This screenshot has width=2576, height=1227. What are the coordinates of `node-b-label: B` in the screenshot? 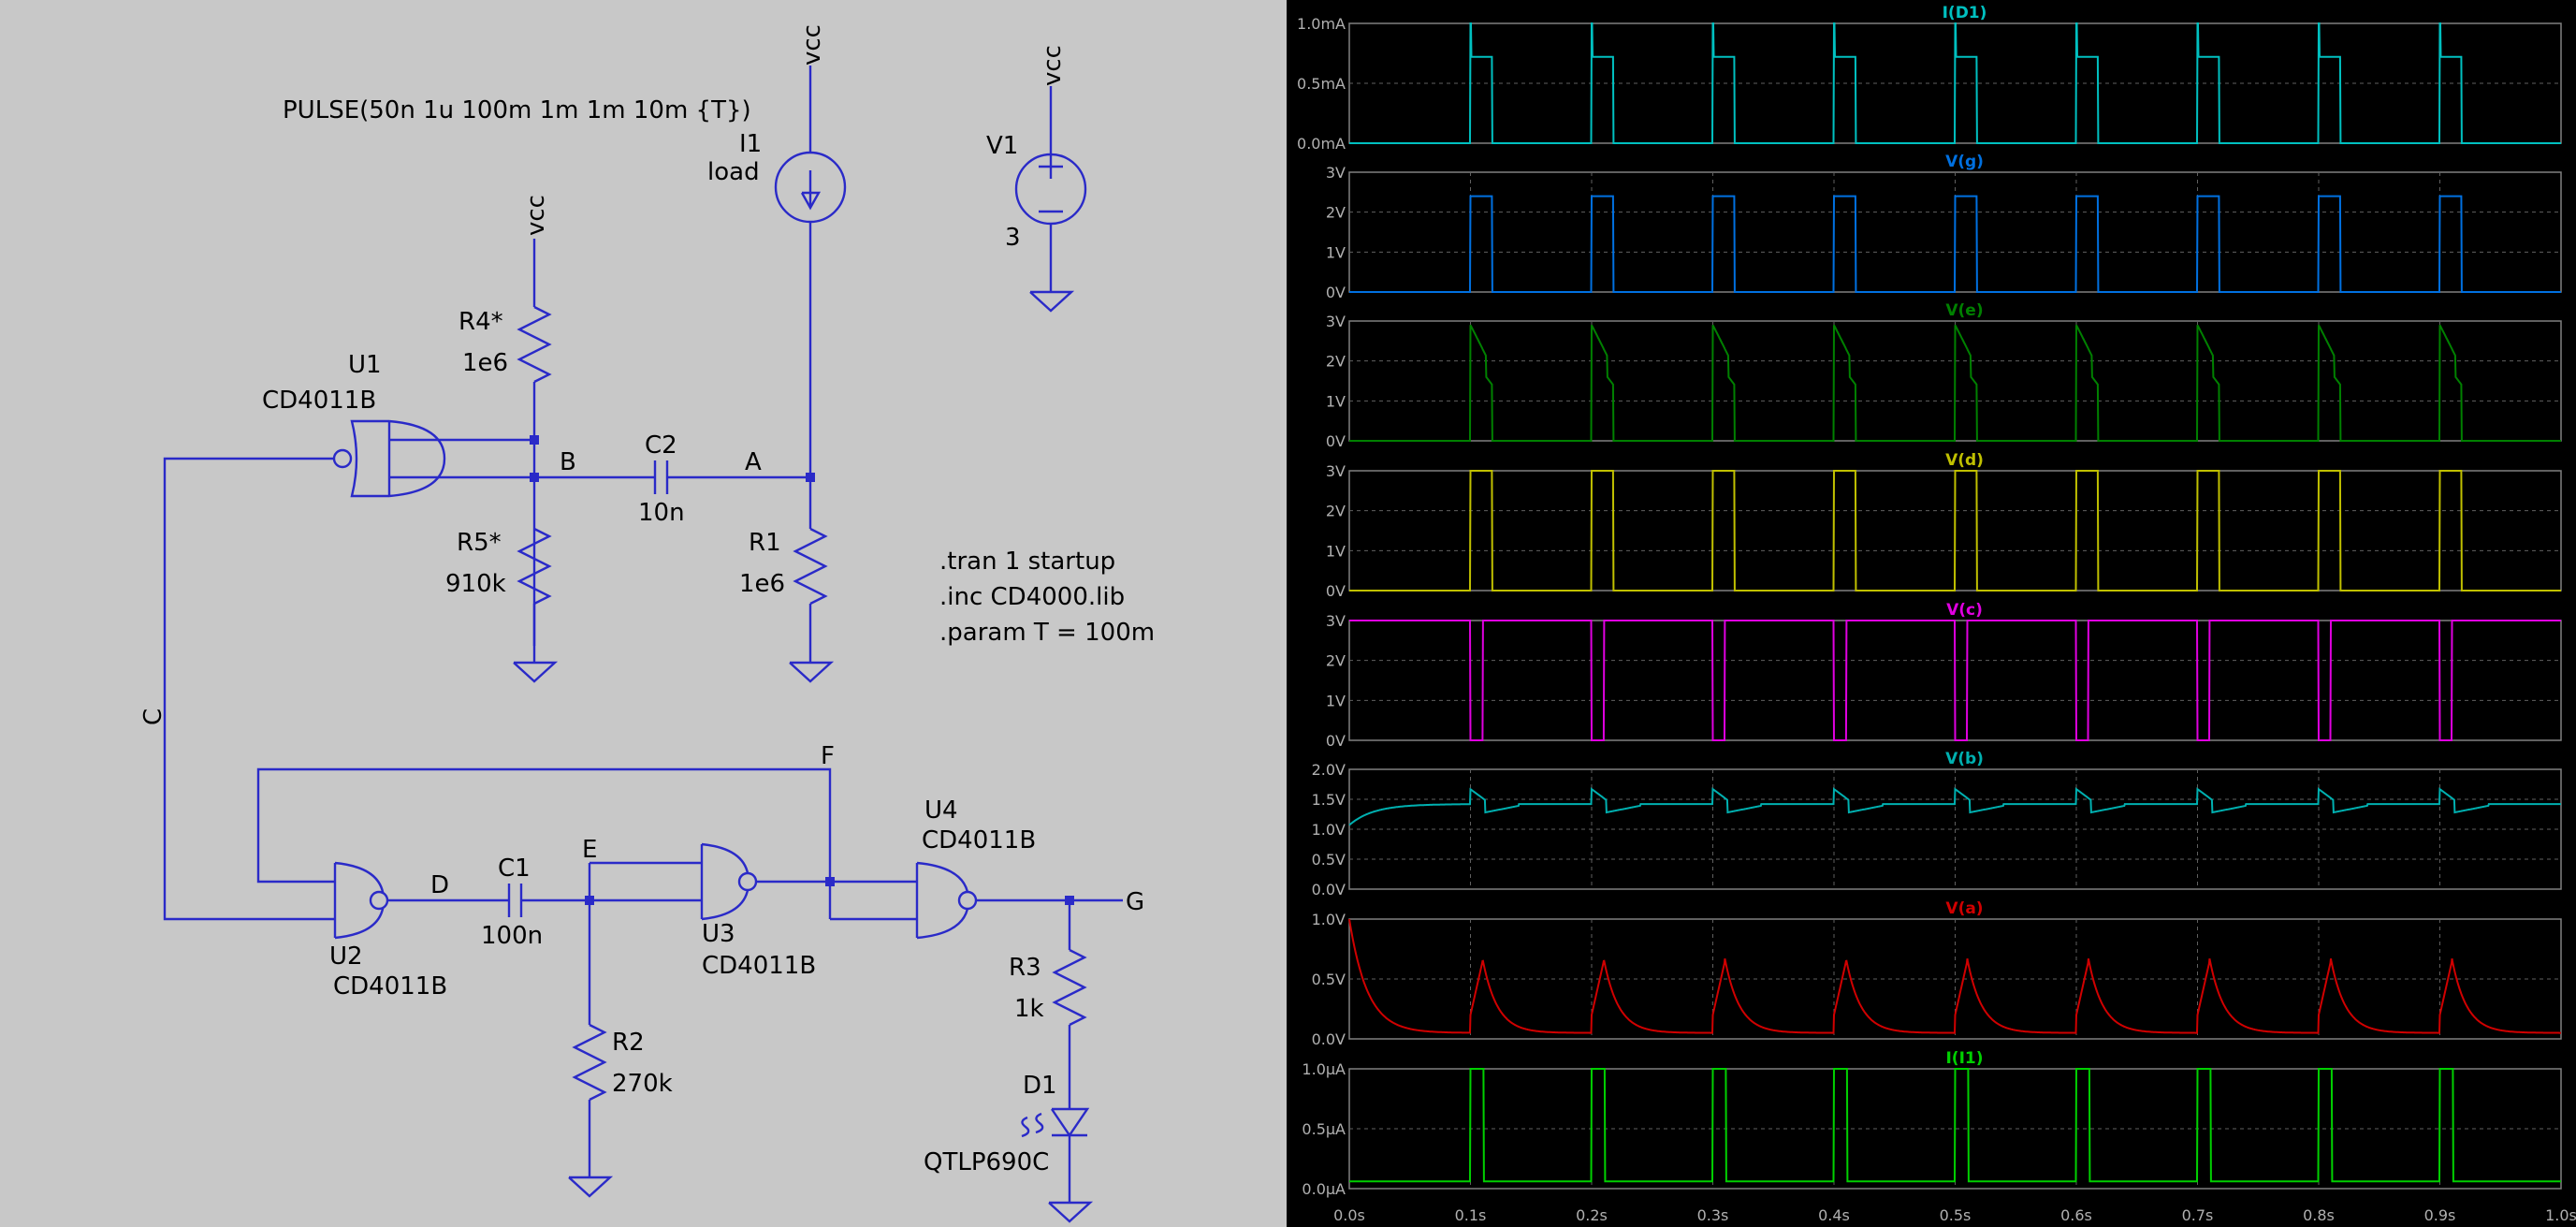 It's located at (568, 462).